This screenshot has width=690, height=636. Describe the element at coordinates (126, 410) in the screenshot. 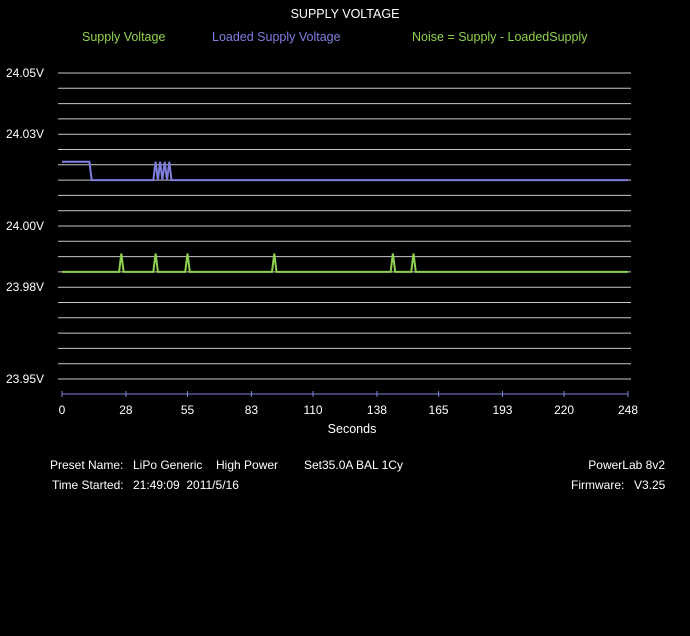

I see `x-tick-label: 28` at that location.